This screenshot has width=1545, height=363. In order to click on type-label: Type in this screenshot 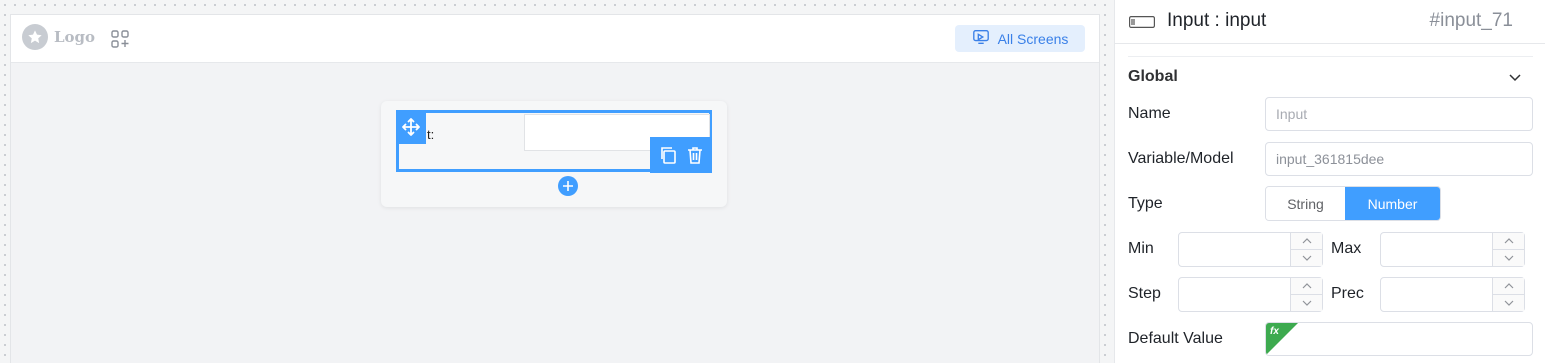, I will do `click(1145, 203)`.